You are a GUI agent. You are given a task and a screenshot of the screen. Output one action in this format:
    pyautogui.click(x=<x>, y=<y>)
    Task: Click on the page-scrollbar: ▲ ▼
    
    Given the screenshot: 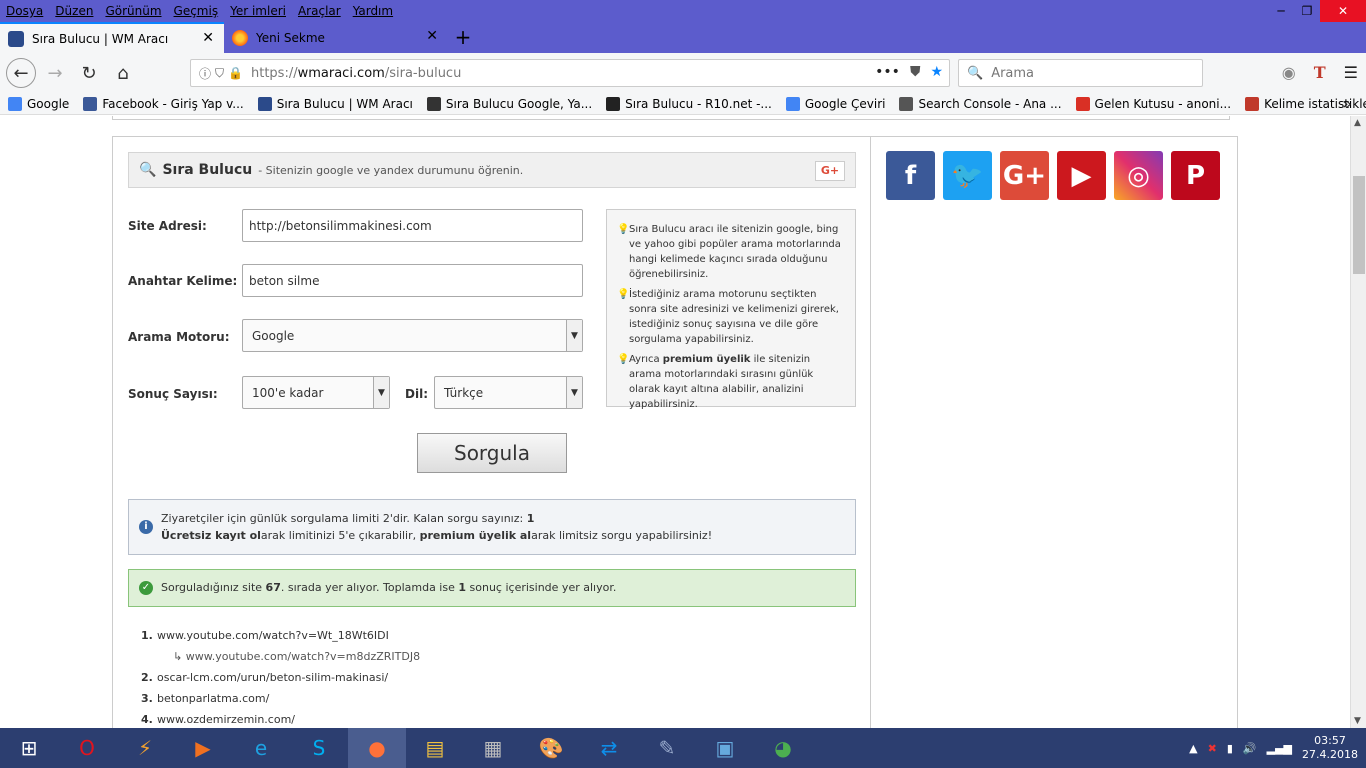 What is the action you would take?
    pyautogui.click(x=1358, y=422)
    